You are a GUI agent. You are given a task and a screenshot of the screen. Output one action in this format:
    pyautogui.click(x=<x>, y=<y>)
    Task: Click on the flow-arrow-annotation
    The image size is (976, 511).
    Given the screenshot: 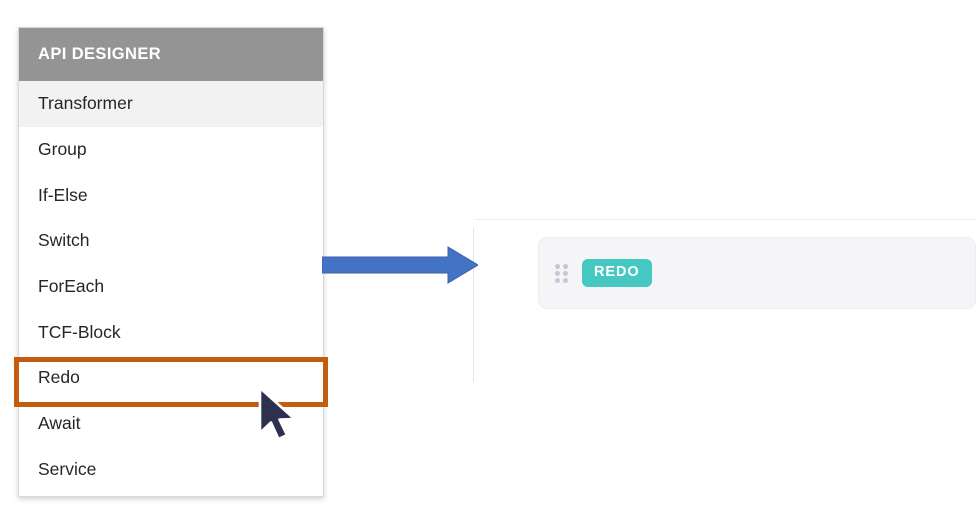 What is the action you would take?
    pyautogui.click(x=400, y=265)
    